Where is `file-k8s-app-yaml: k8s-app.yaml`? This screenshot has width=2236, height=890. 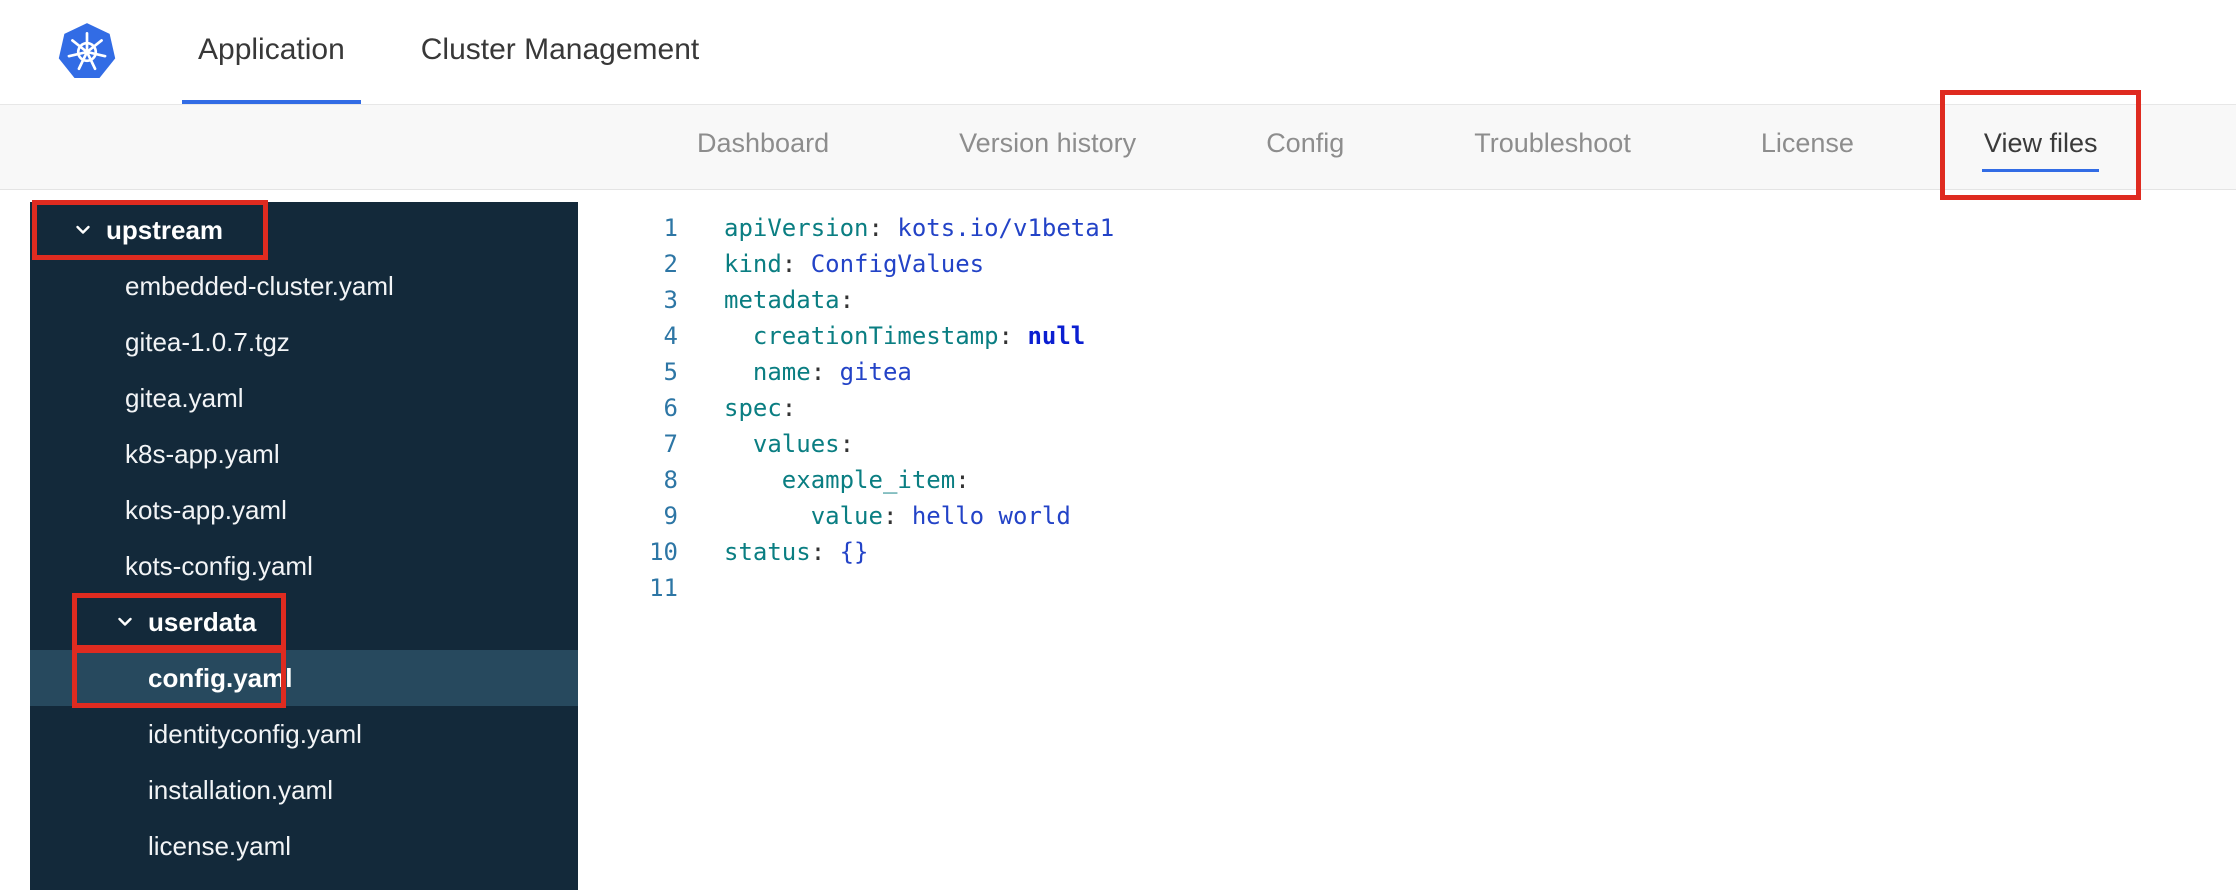
file-k8s-app-yaml: k8s-app.yaml is located at coordinates (304, 454).